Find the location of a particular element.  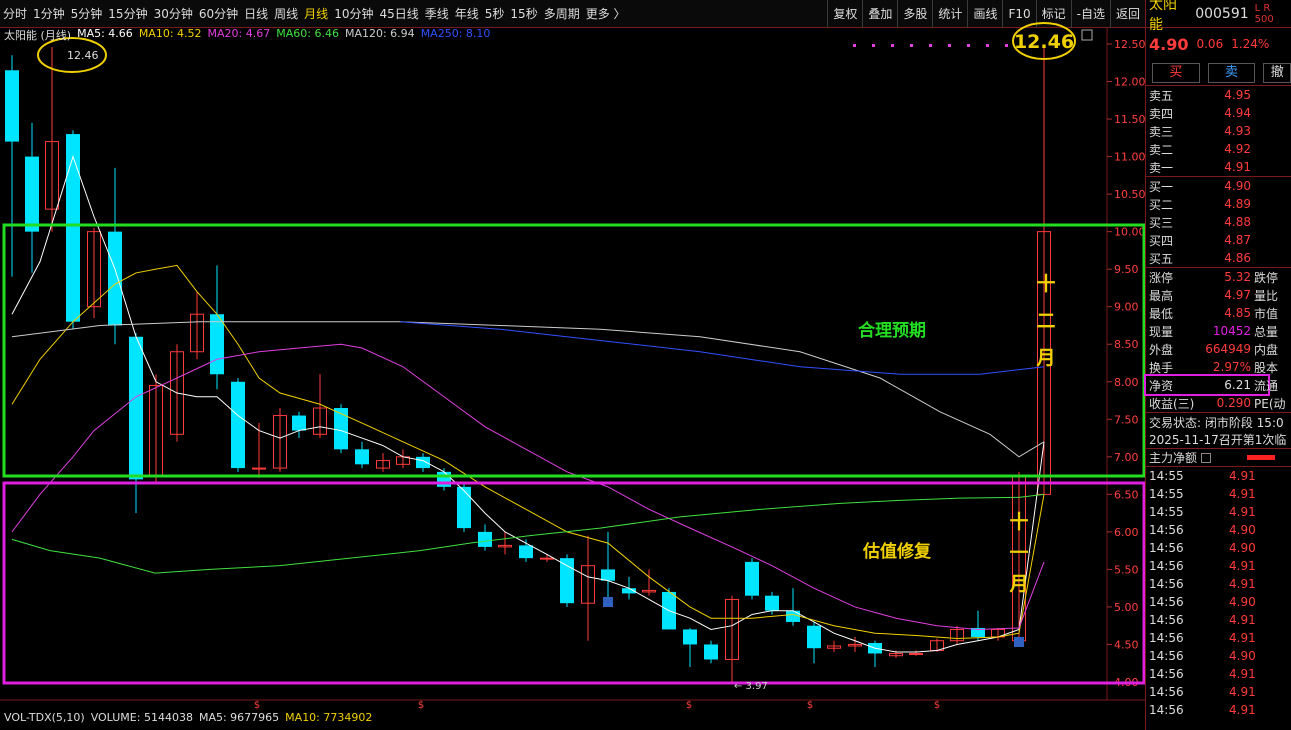

stat-row: 涨停 5.32 跌停 is located at coordinates (1218, 277).